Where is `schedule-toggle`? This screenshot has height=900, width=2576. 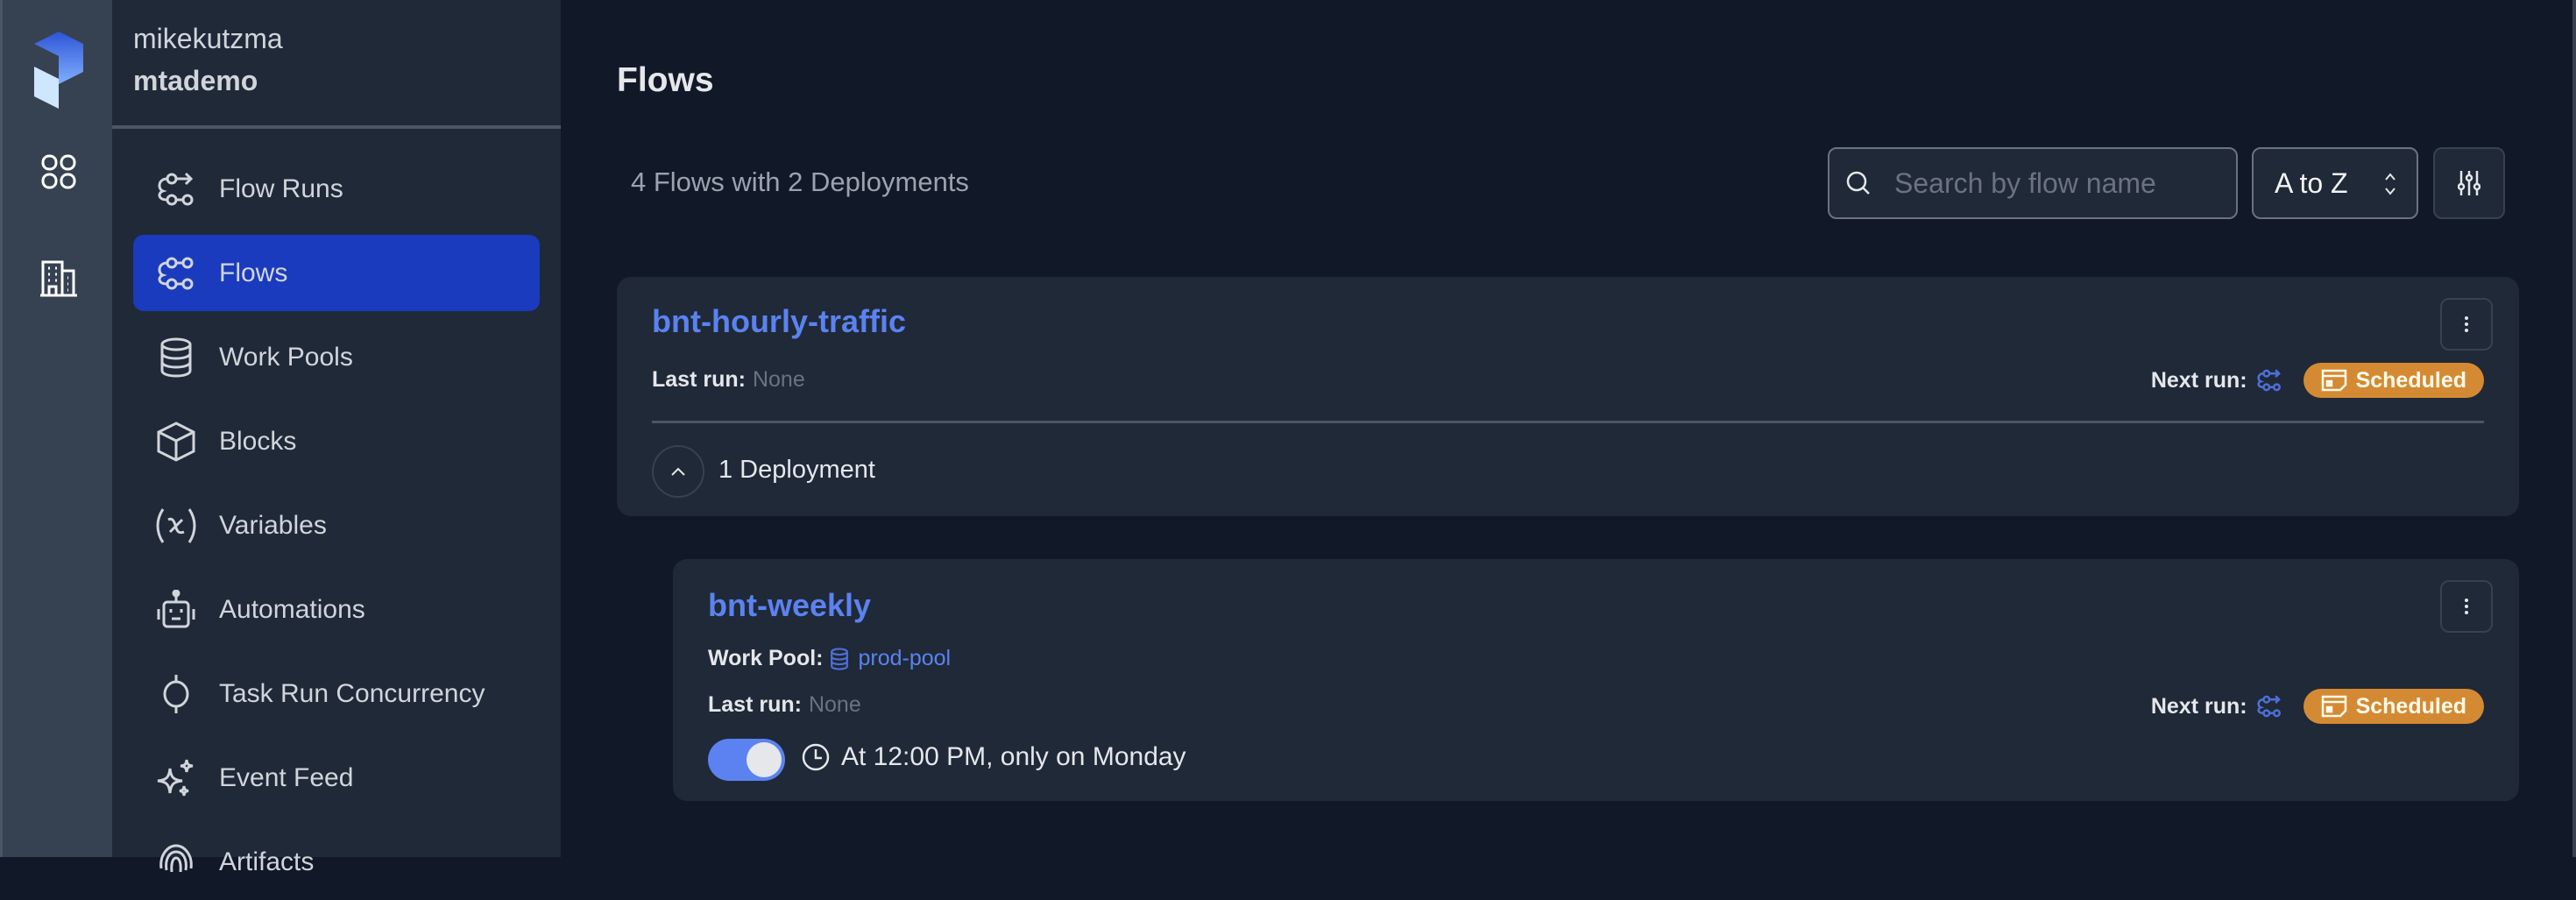 schedule-toggle is located at coordinates (746, 760).